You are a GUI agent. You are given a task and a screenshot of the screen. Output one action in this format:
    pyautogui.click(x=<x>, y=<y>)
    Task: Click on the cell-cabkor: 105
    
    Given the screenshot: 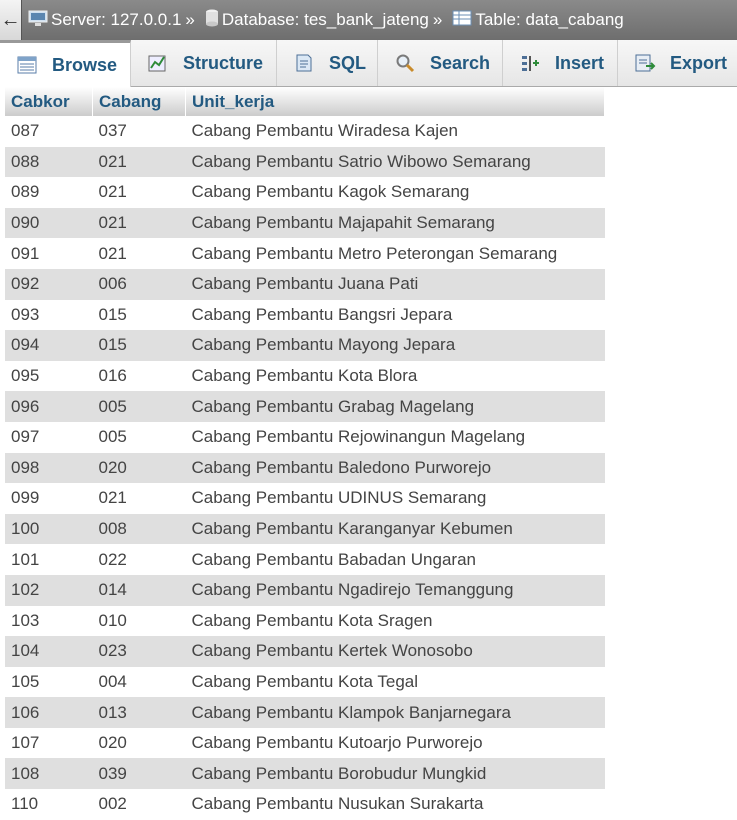 What is the action you would take?
    pyautogui.click(x=49, y=682)
    